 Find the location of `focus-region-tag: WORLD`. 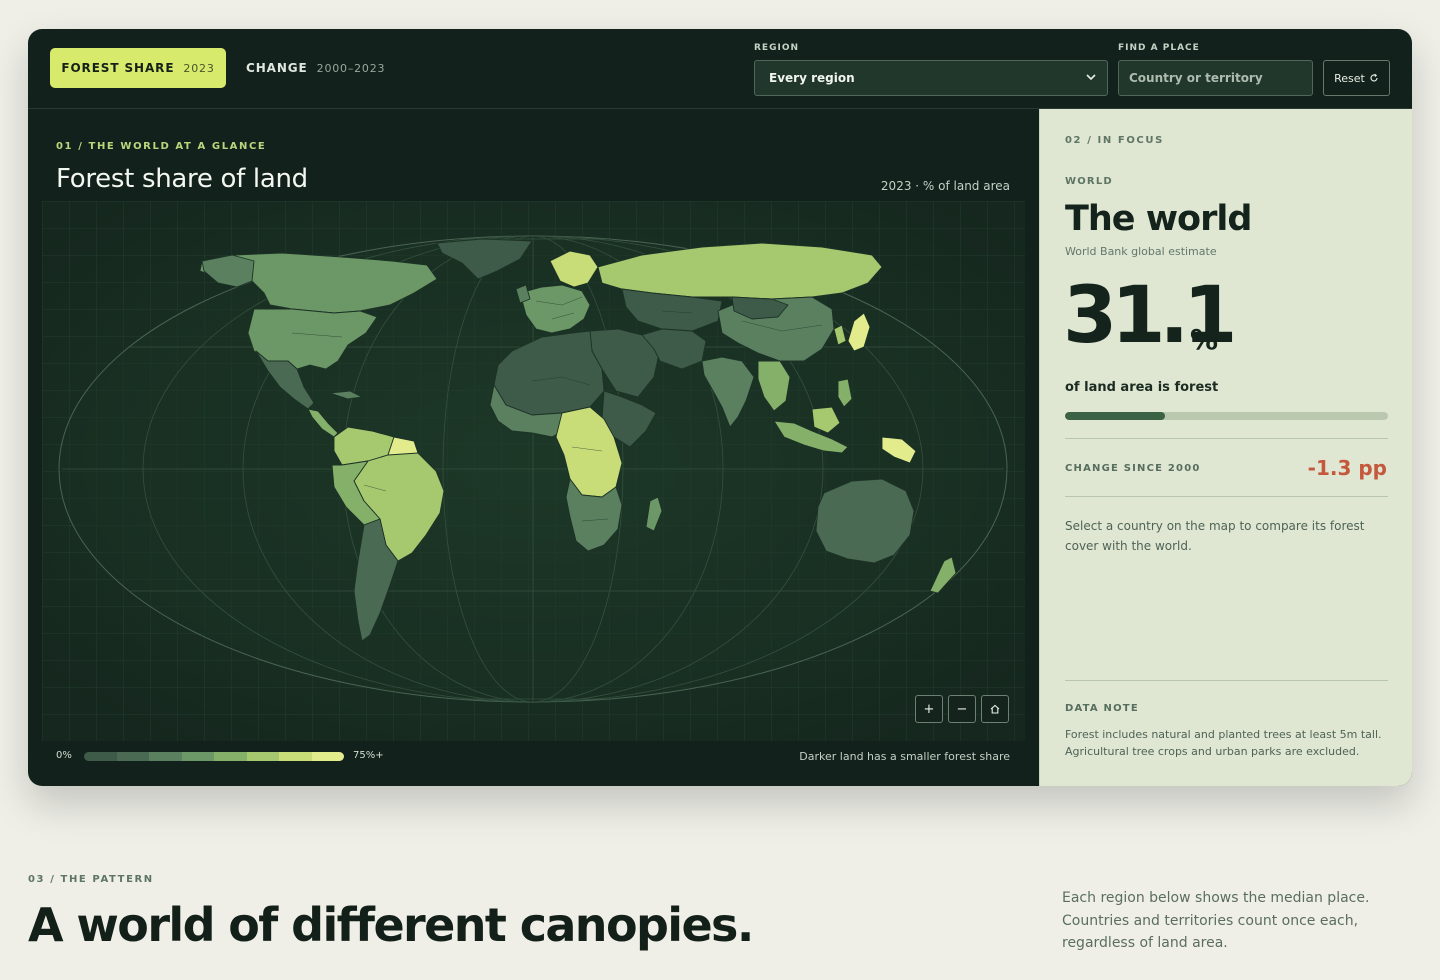

focus-region-tag: WORLD is located at coordinates (1089, 181).